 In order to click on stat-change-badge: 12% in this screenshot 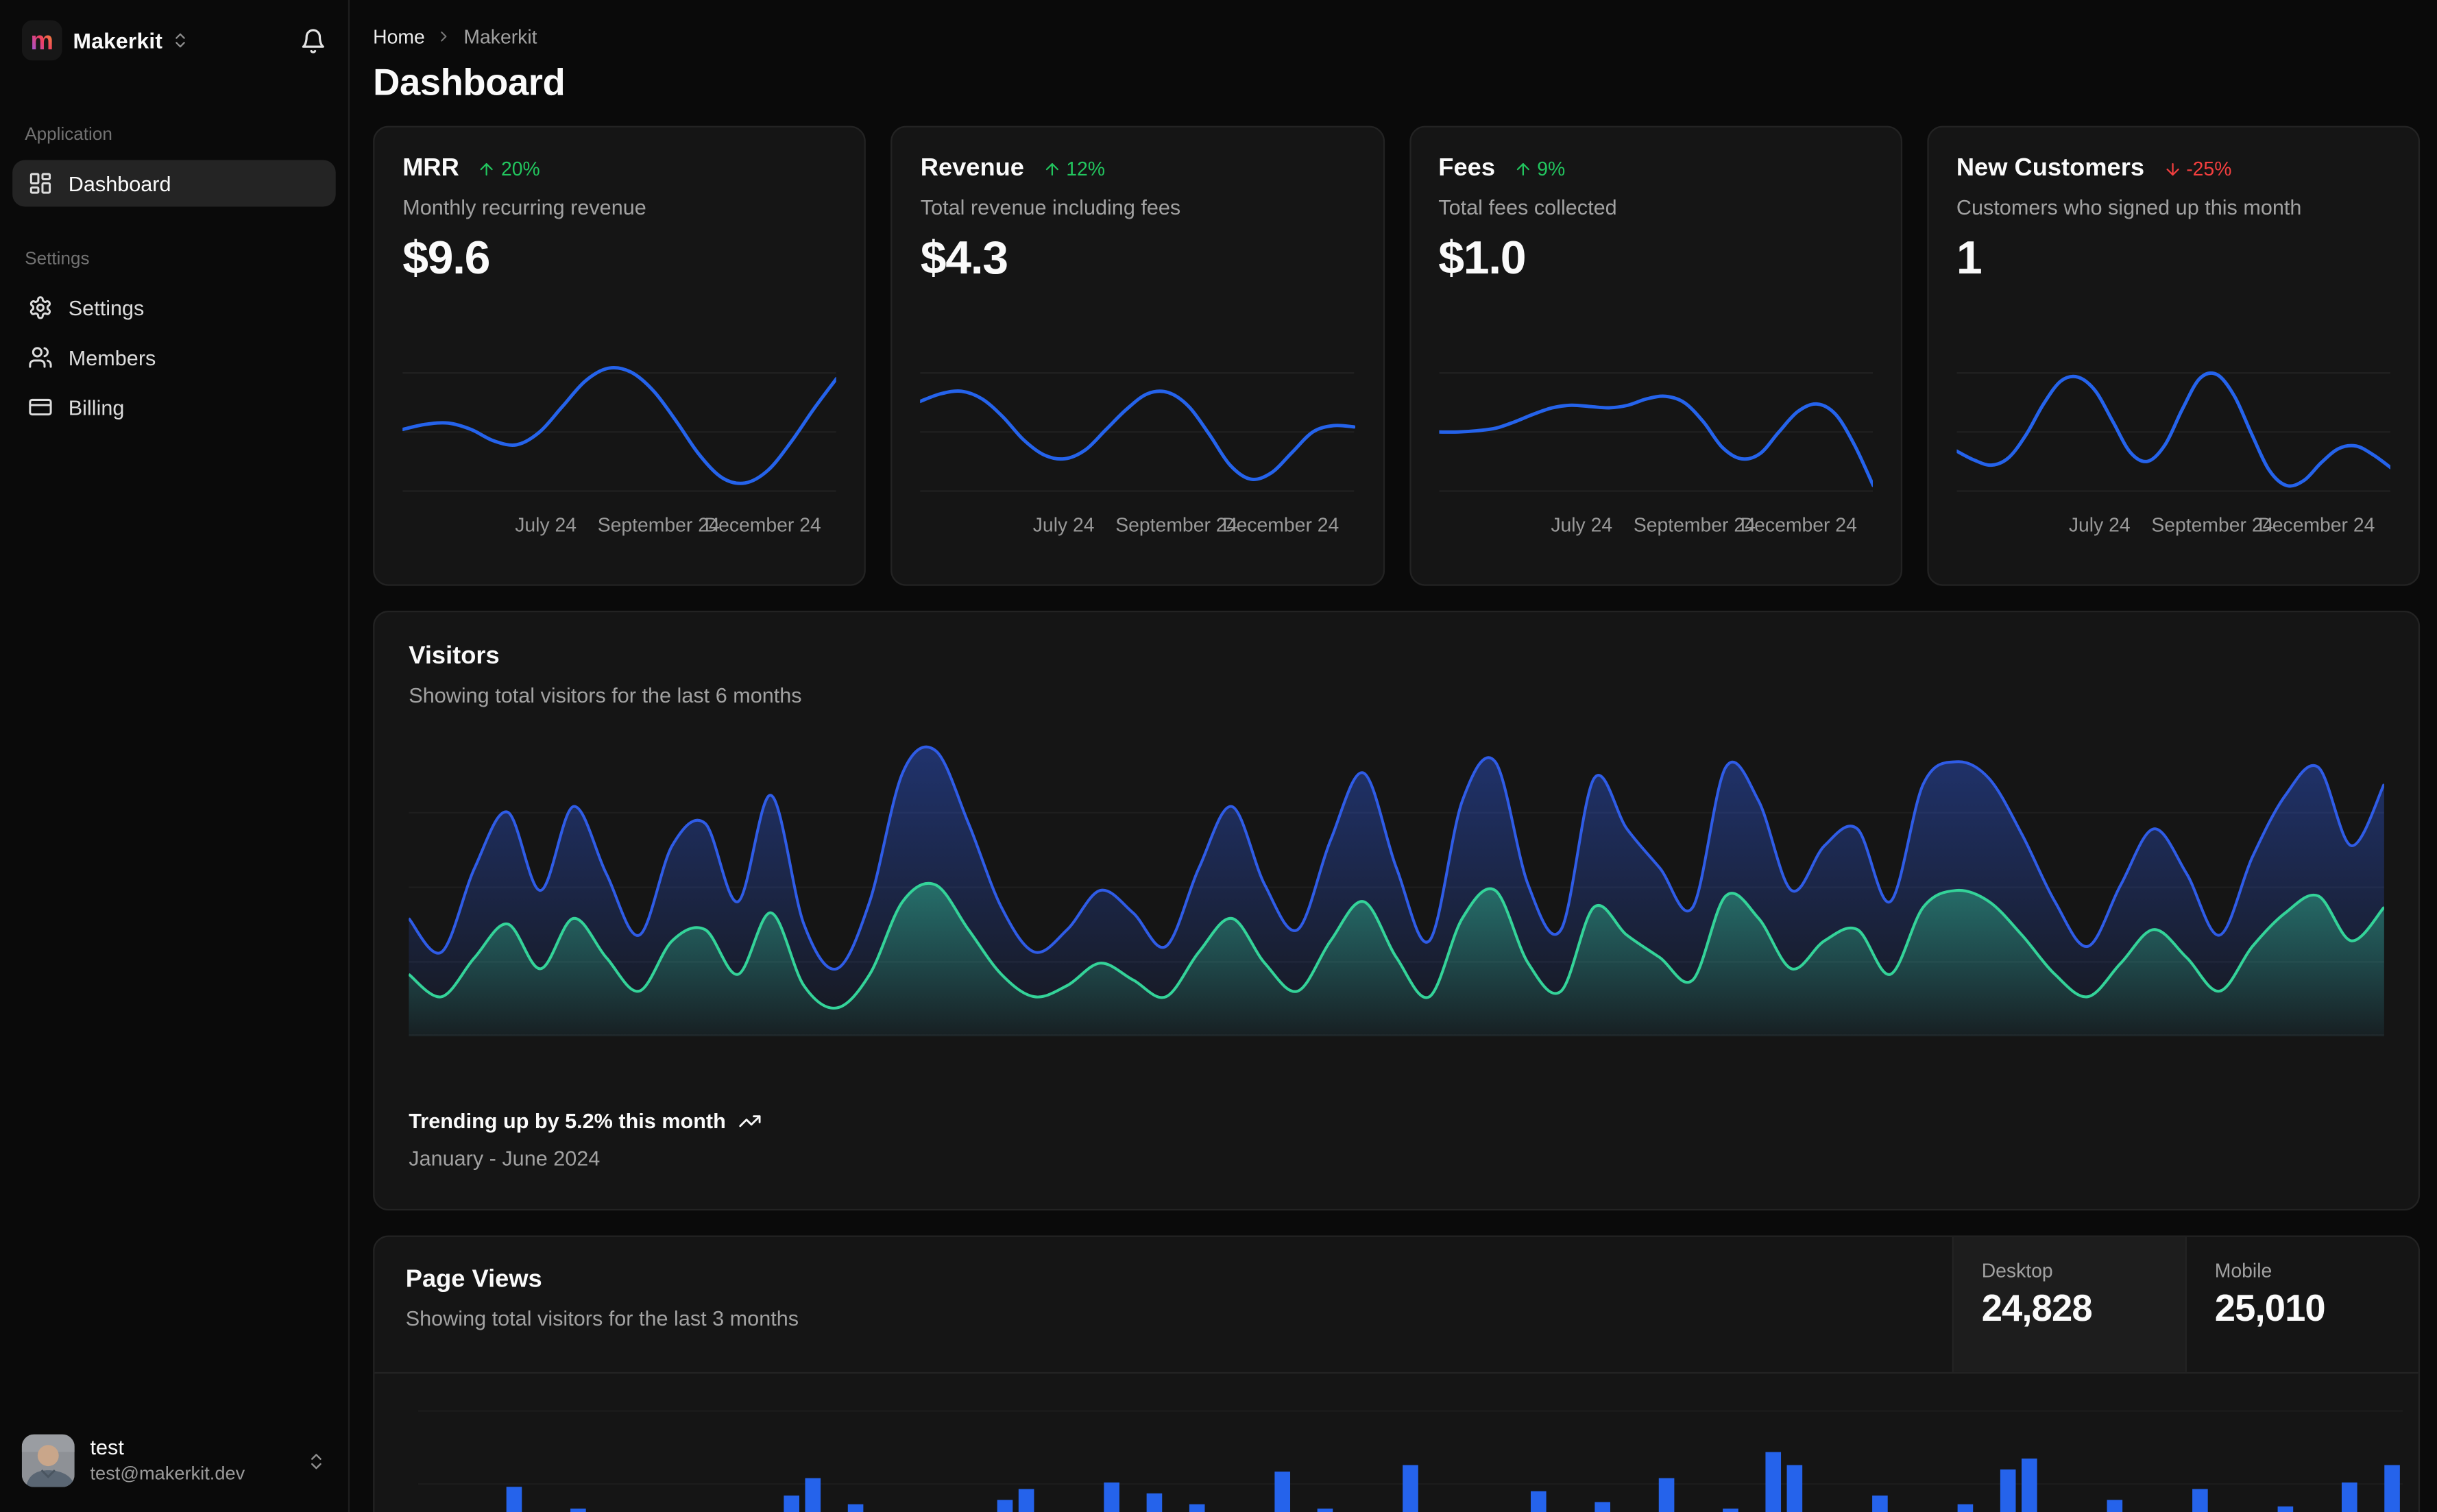, I will do `click(1074, 169)`.